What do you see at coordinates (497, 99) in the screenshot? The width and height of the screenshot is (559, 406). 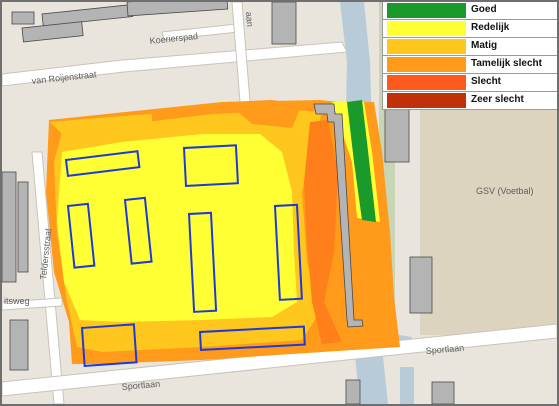 I see `legend-label: Zeer slecht` at bounding box center [497, 99].